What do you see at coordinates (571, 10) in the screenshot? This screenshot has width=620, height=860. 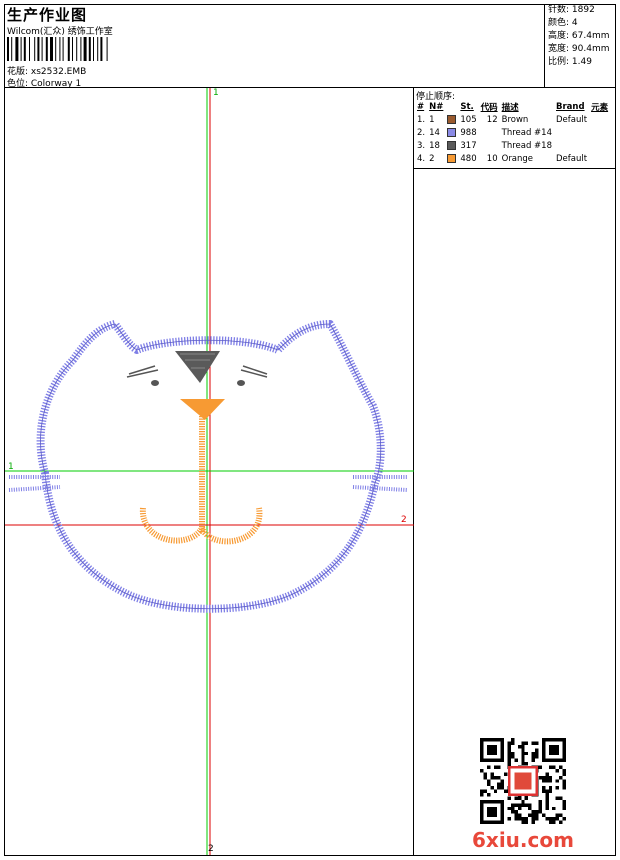 I see `stat-stitches: 针数: 1892` at bounding box center [571, 10].